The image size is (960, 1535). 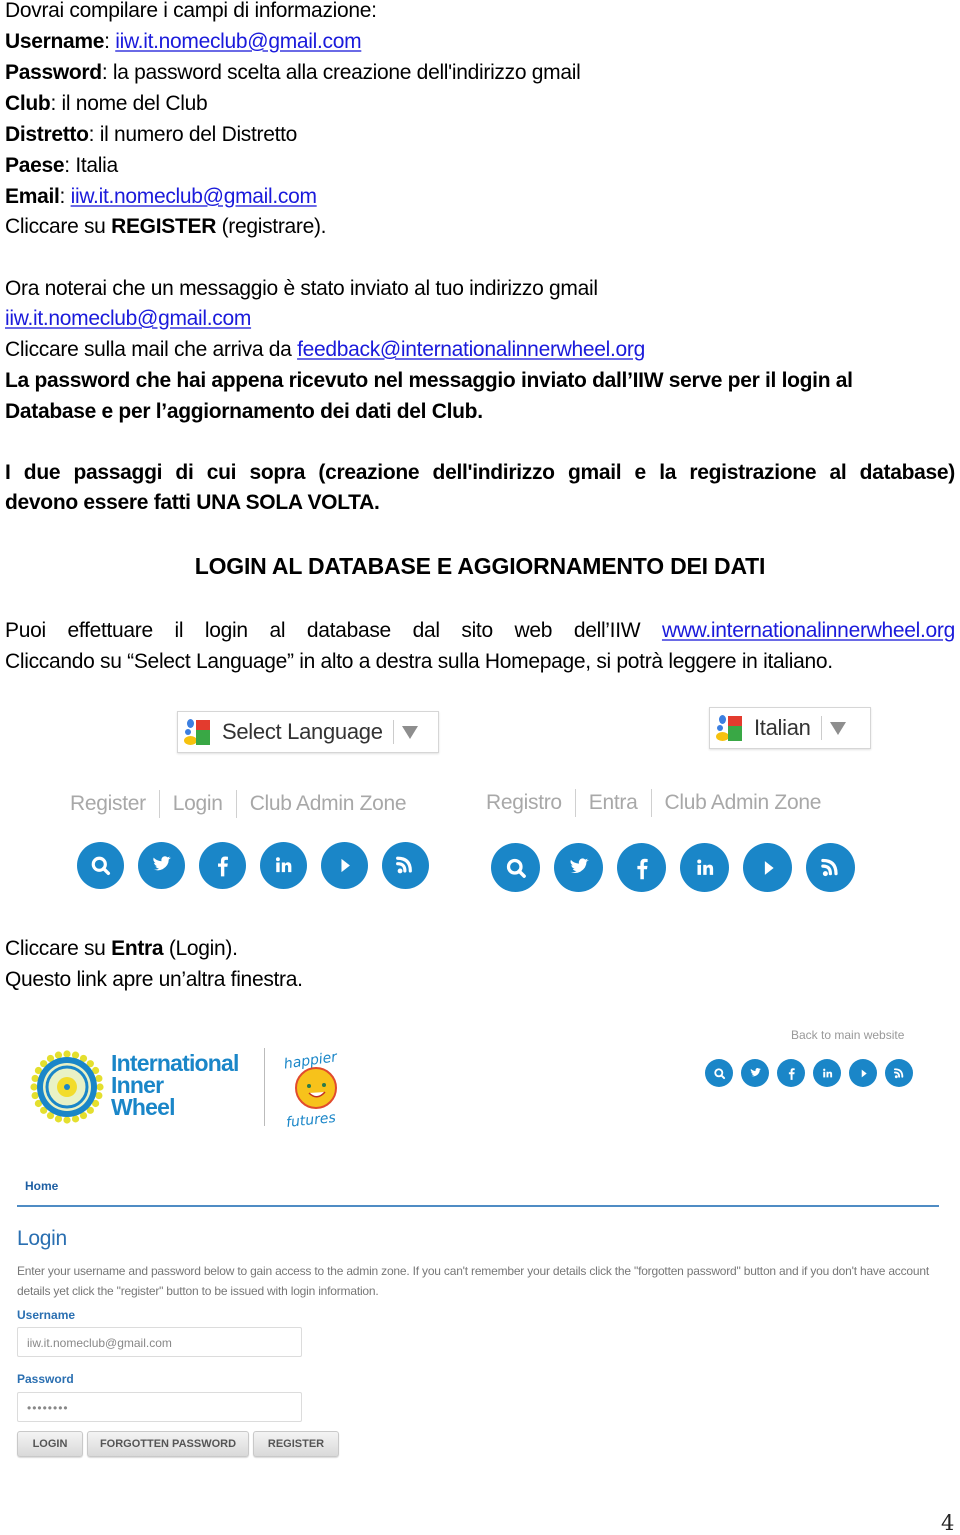 I want to click on field-value: il nome del Club, so click(x=134, y=103).